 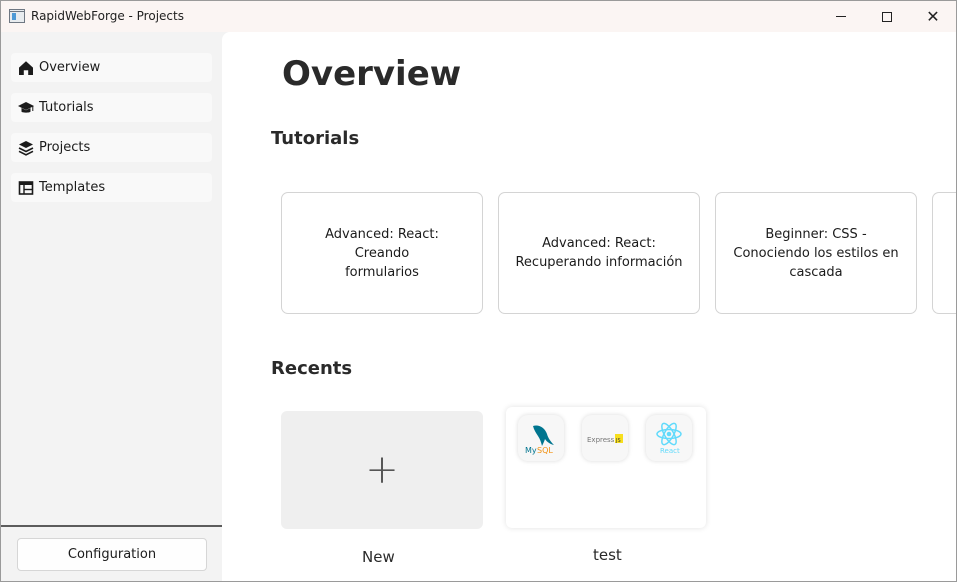 I want to click on sidebar-item-label: Projects, so click(x=65, y=147).